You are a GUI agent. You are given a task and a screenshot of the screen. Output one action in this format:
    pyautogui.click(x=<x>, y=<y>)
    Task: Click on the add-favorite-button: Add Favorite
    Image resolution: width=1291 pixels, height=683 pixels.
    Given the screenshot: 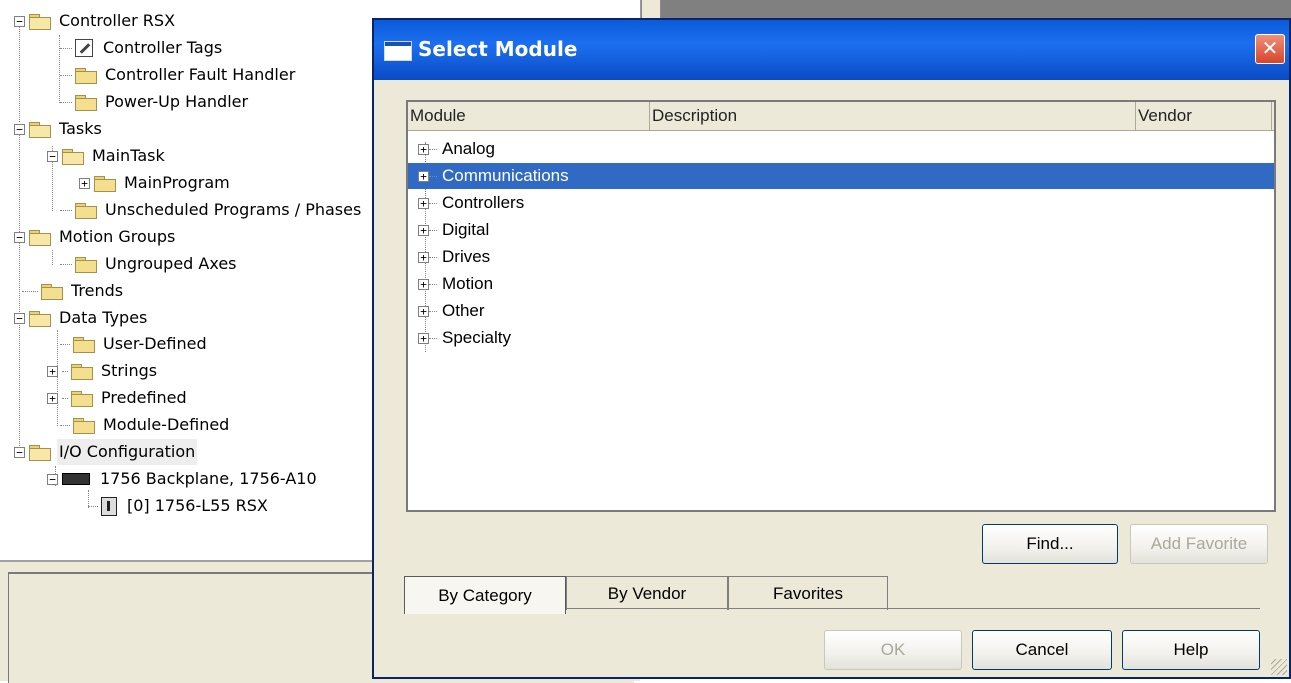 What is the action you would take?
    pyautogui.click(x=1199, y=544)
    